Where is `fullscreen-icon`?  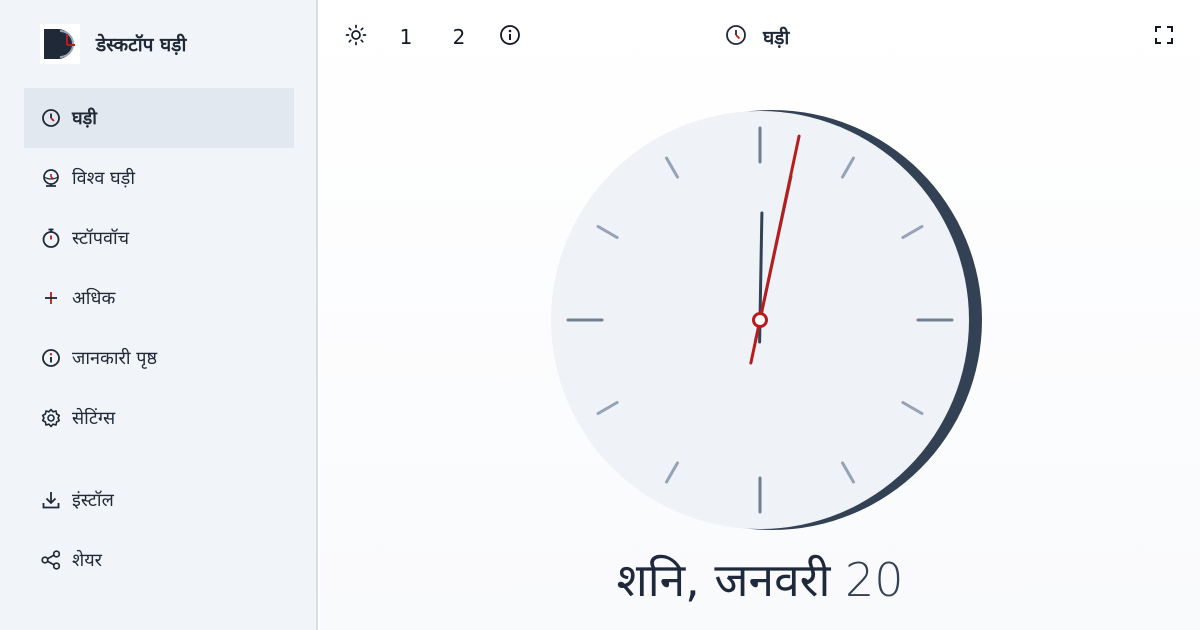
fullscreen-icon is located at coordinates (1164, 37).